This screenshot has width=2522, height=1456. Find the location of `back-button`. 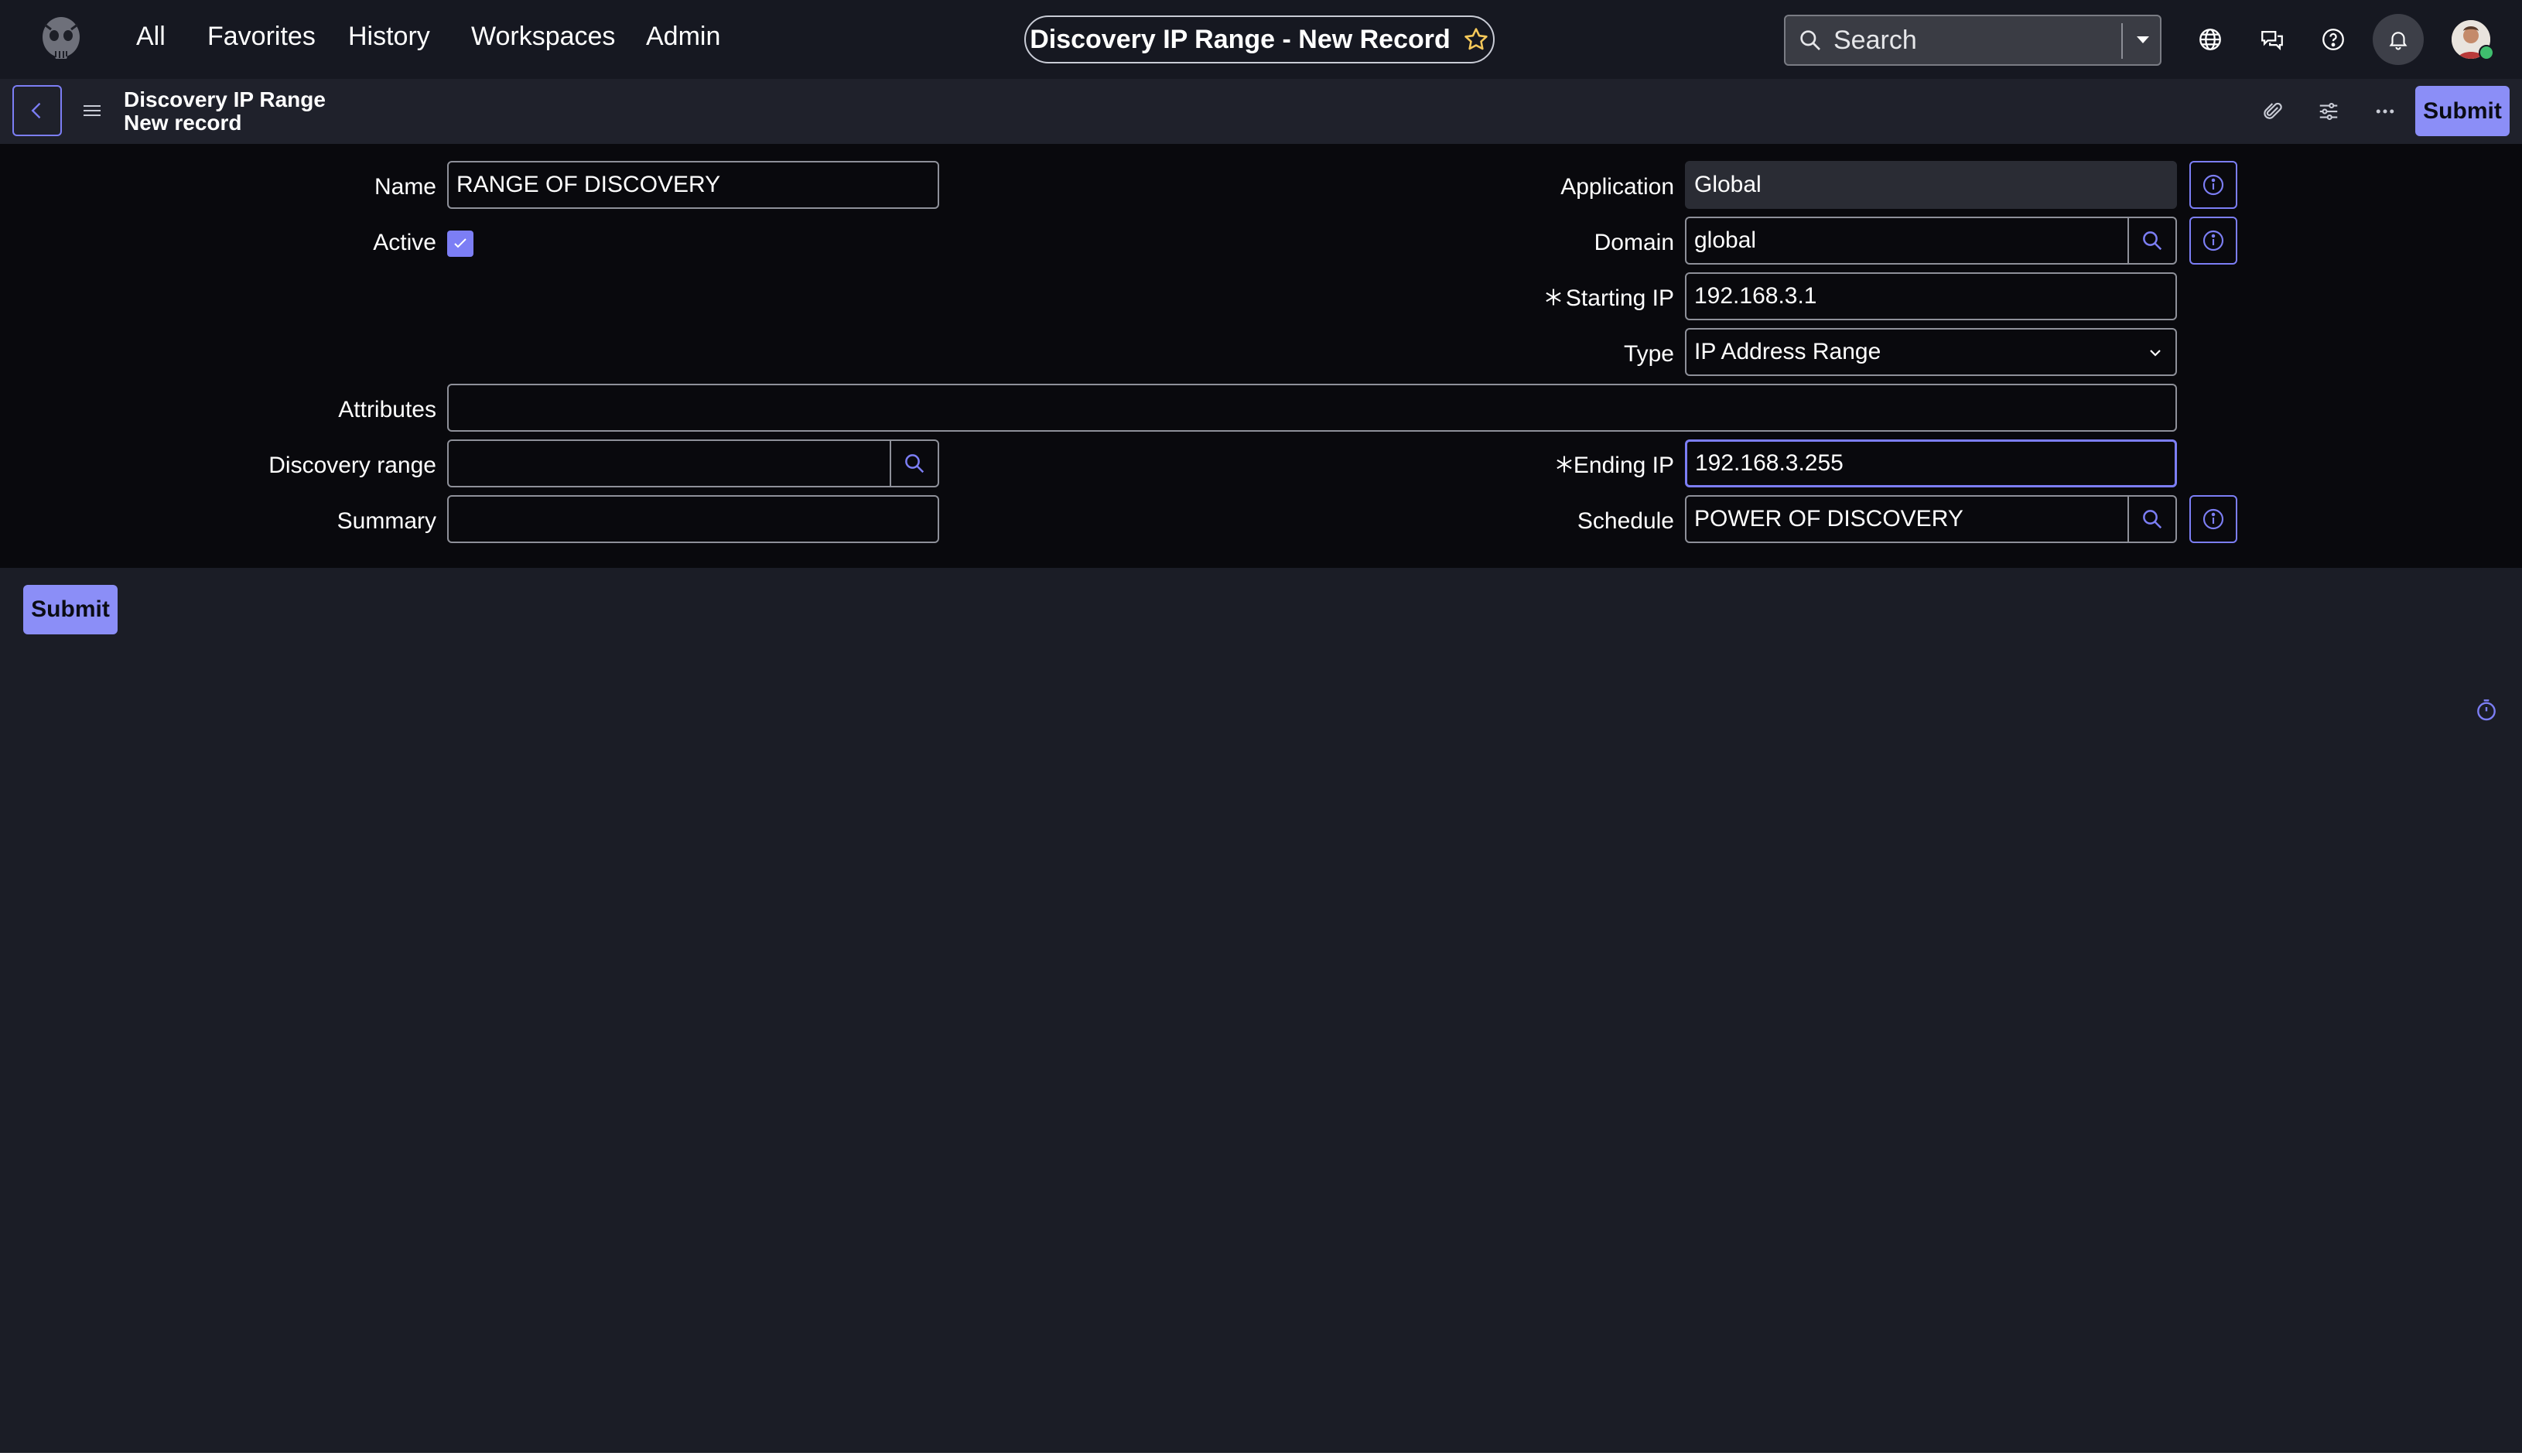

back-button is located at coordinates (37, 110).